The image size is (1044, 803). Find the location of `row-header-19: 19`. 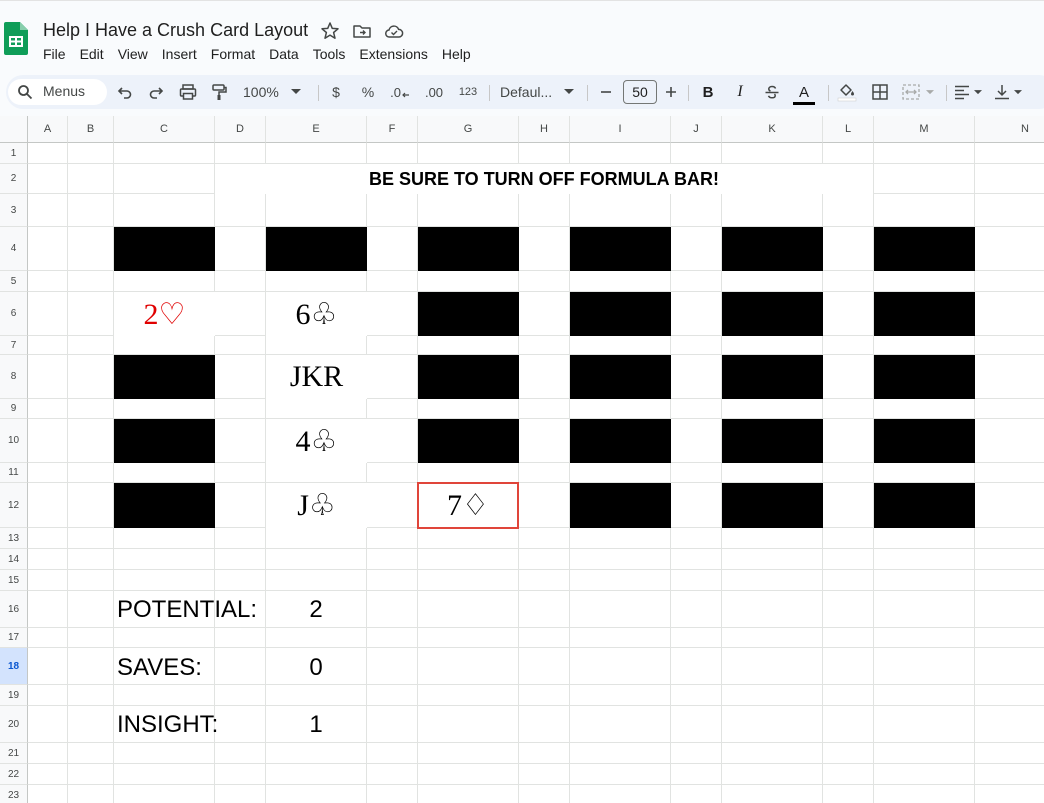

row-header-19: 19 is located at coordinates (14, 695).